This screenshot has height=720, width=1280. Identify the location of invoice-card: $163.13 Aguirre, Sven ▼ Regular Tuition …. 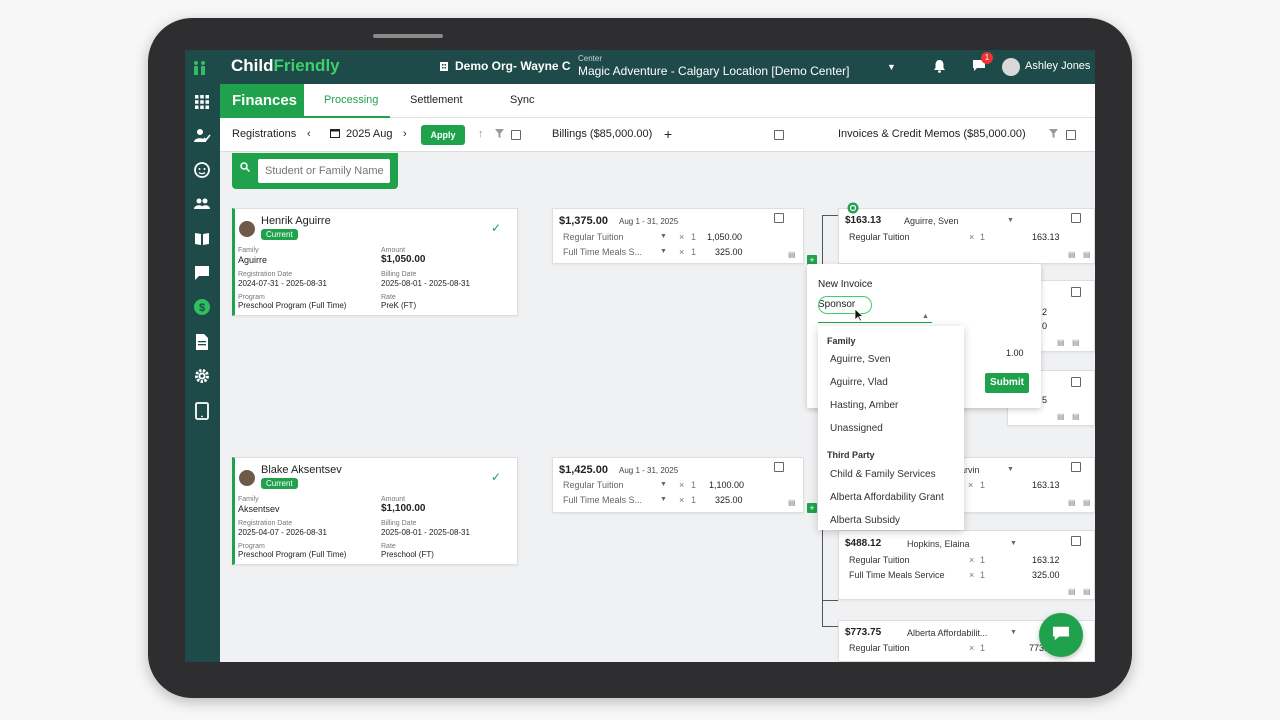
(966, 236).